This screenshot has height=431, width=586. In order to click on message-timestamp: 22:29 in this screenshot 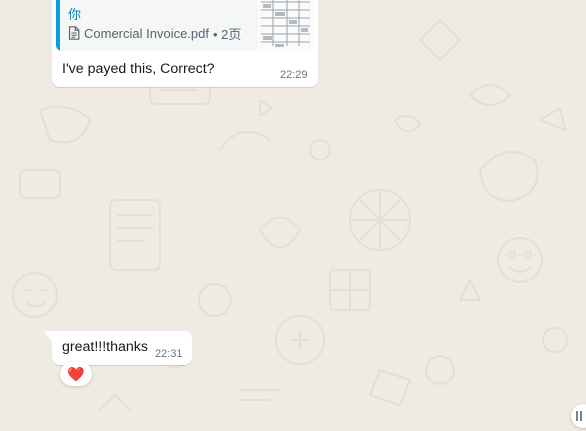, I will do `click(294, 75)`.